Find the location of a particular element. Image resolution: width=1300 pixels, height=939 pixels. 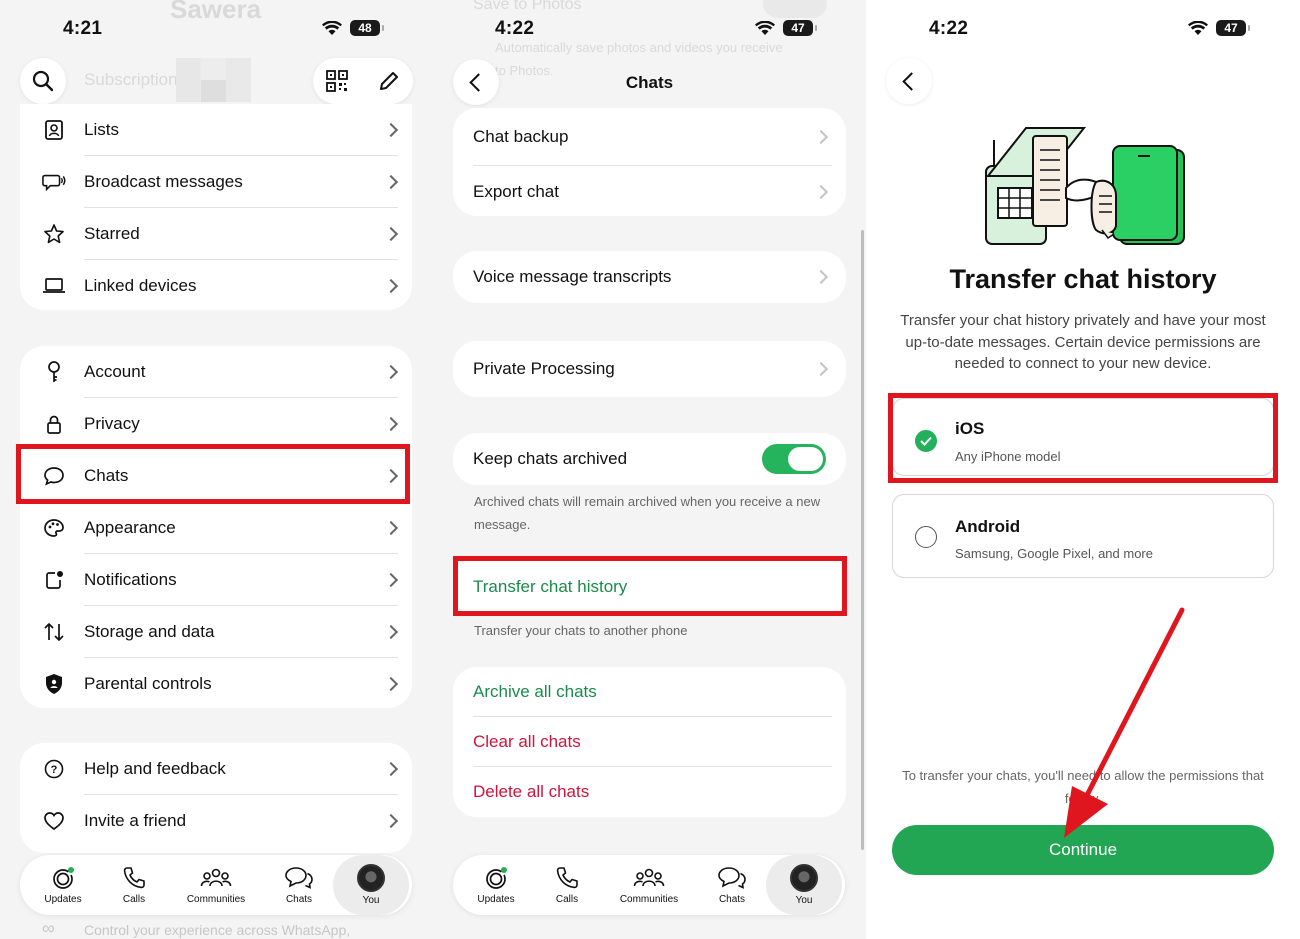

arrows-updown-icon is located at coordinates (54, 632).